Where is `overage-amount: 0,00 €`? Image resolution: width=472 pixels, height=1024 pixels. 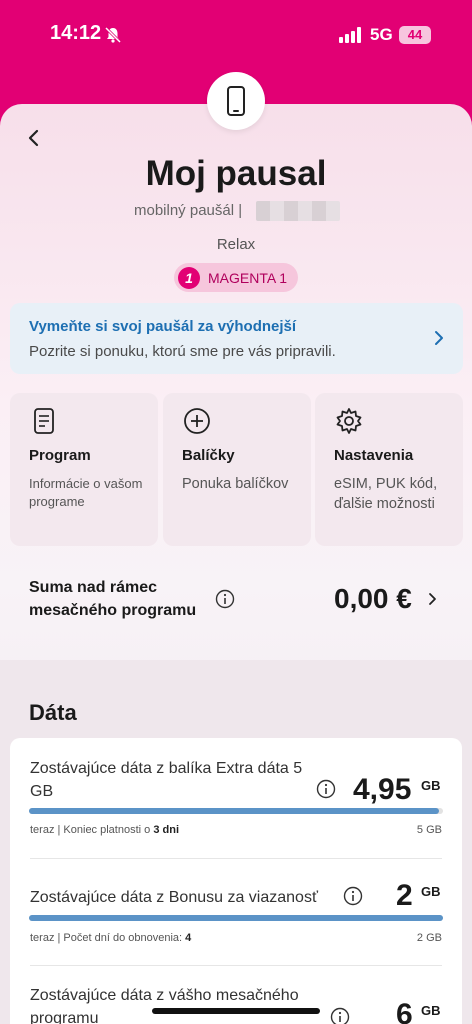
overage-amount: 0,00 € is located at coordinates (373, 599).